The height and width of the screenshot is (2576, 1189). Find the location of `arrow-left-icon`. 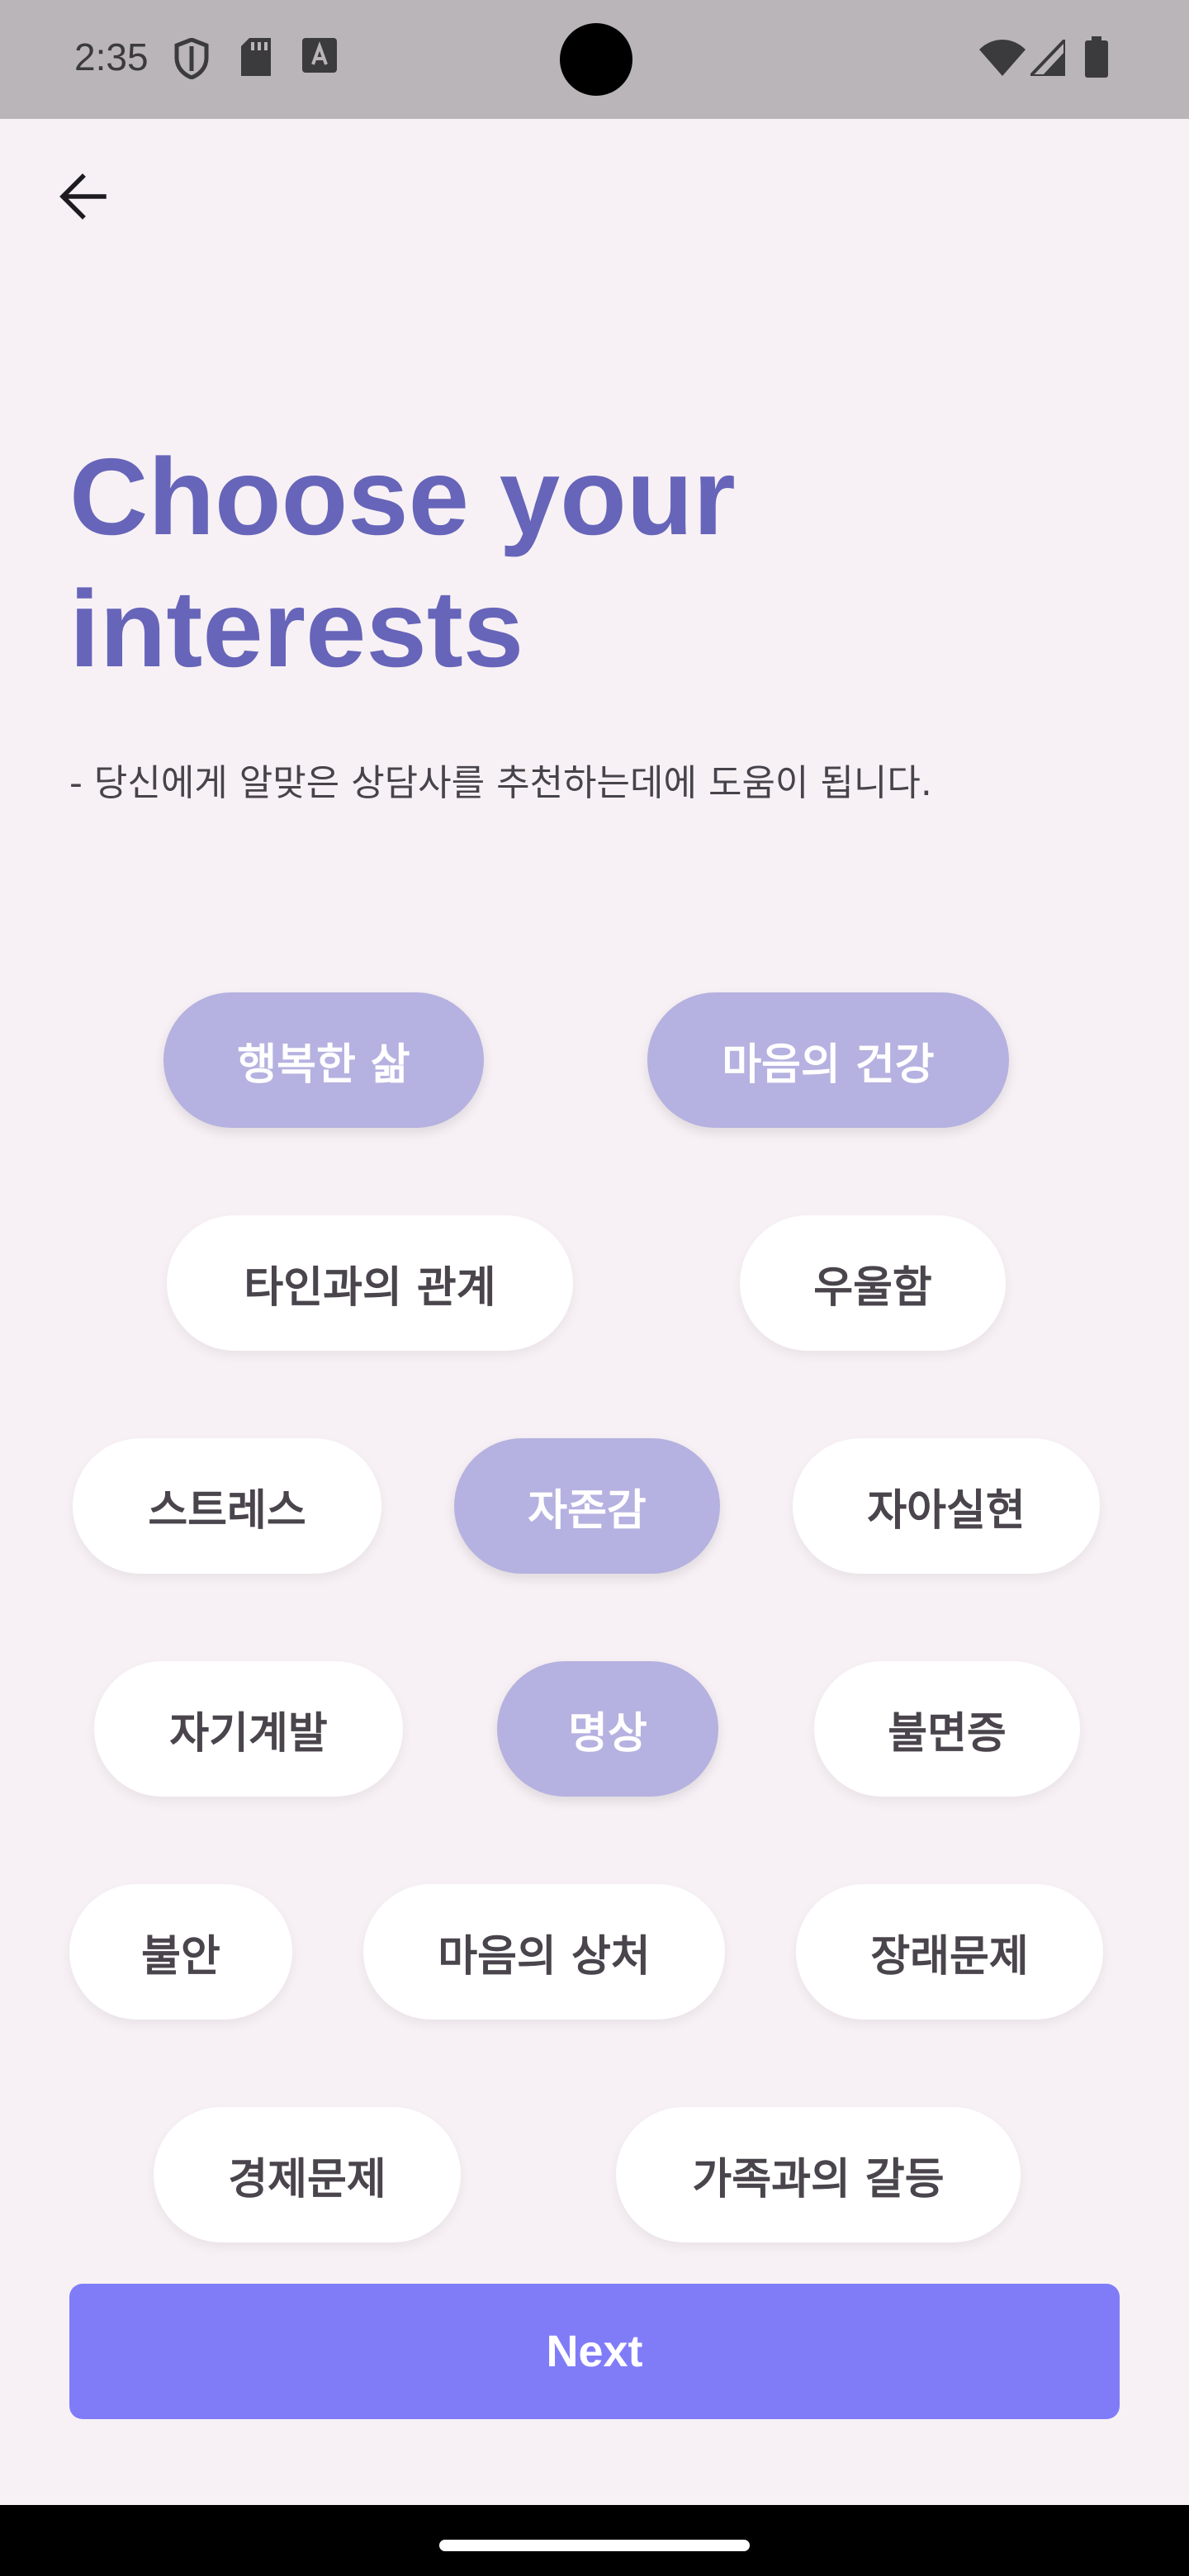

arrow-left-icon is located at coordinates (82, 198).